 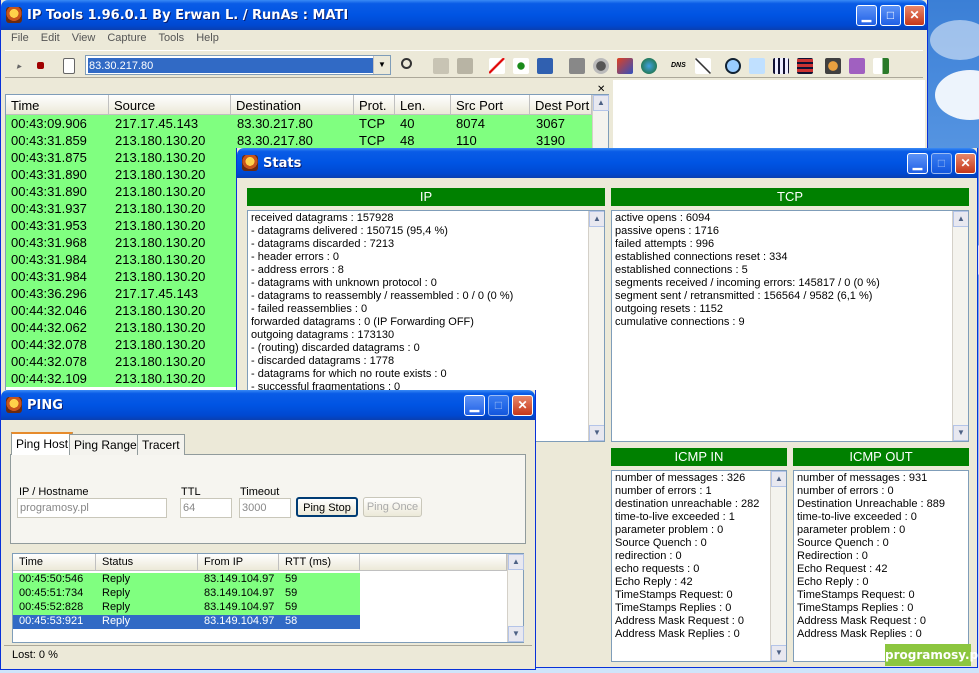 What do you see at coordinates (265, 508) in the screenshot?
I see `timeout-field: 3000` at bounding box center [265, 508].